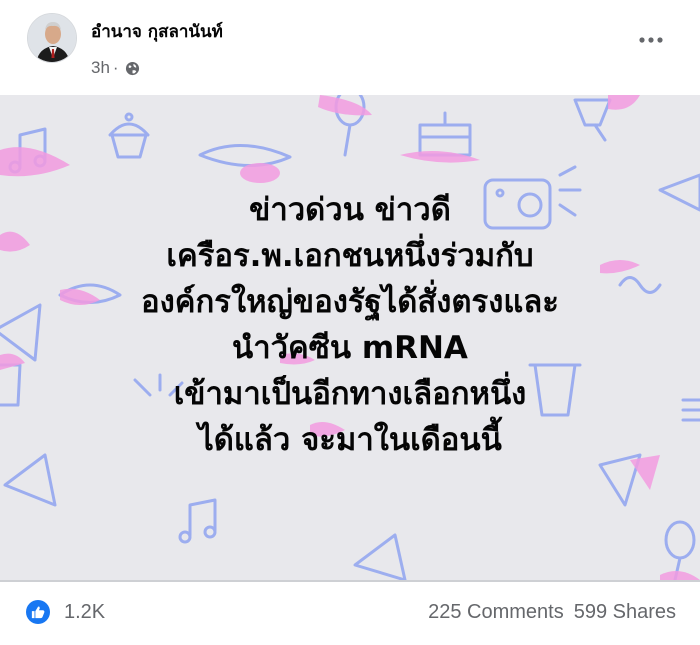 This screenshot has width=700, height=645. Describe the element at coordinates (350, 256) in the screenshot. I see `post-text-line: เครือร.พ.เอกชนหนึ่งร่วมกับ` at that location.